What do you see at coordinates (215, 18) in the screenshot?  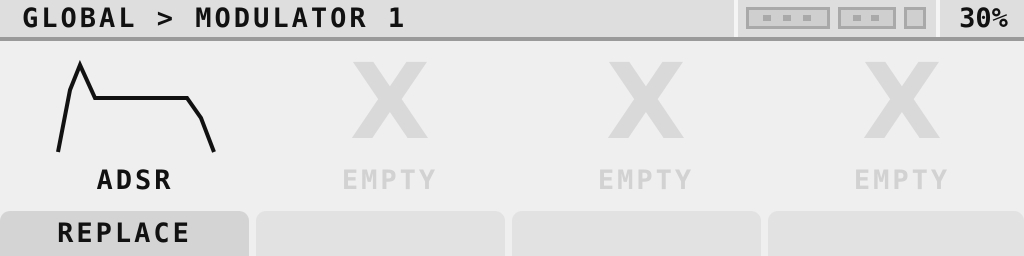 I see `breadcrumb: GLOBAL > MODULATOR 1` at bounding box center [215, 18].